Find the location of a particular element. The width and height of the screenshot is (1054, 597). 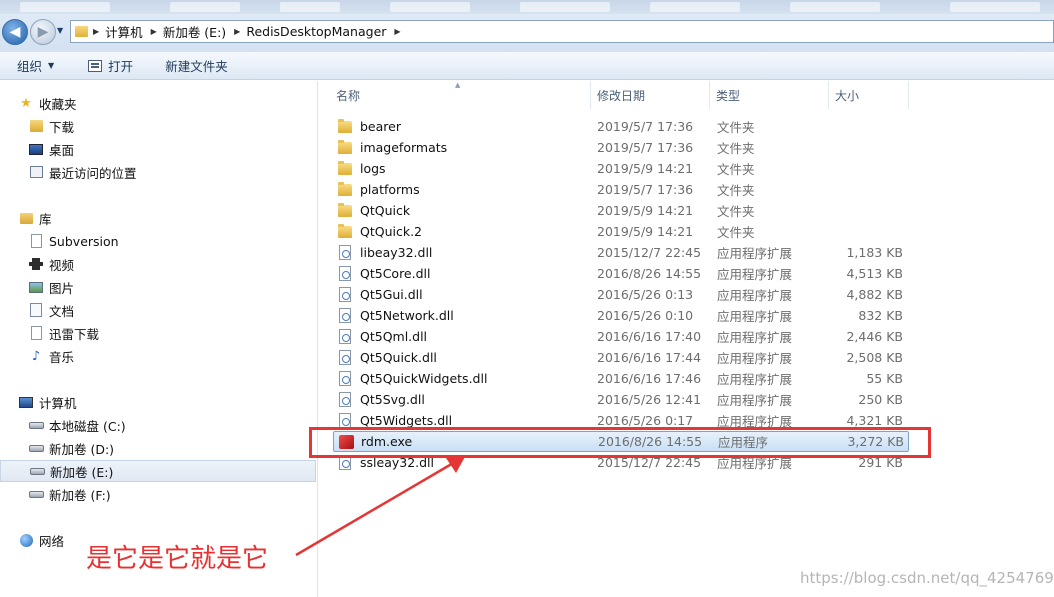

nav-computer: 计算机 is located at coordinates (159, 402).